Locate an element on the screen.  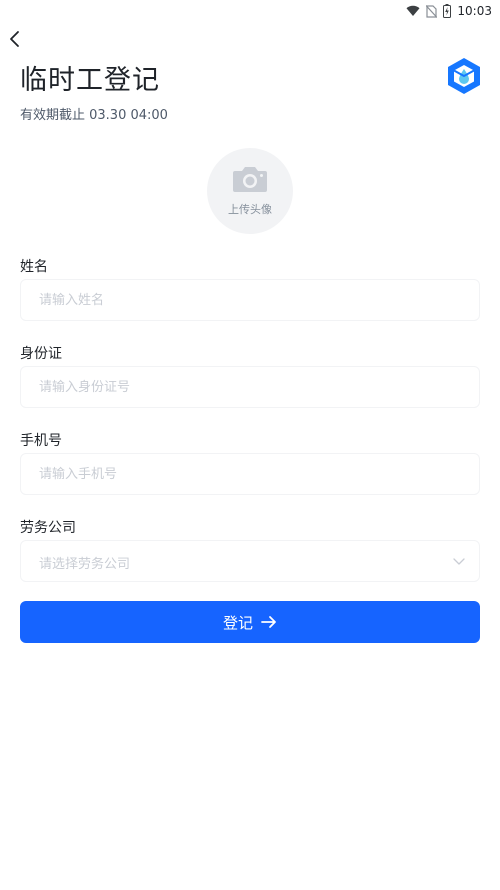
company-label: 劳务公司 is located at coordinates (48, 528).